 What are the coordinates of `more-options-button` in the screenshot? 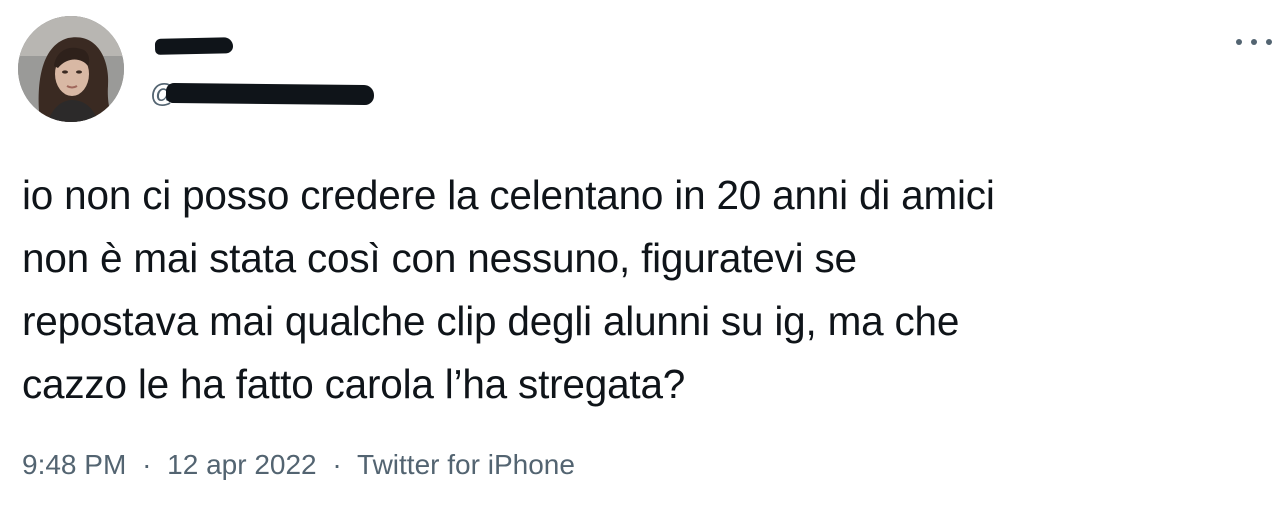 It's located at (1254, 42).